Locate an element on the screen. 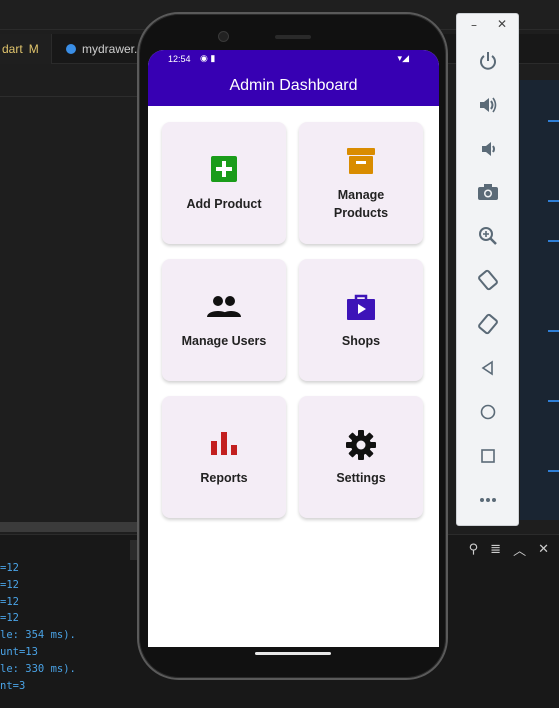 The image size is (559, 708). archive-icon is located at coordinates (361, 163).